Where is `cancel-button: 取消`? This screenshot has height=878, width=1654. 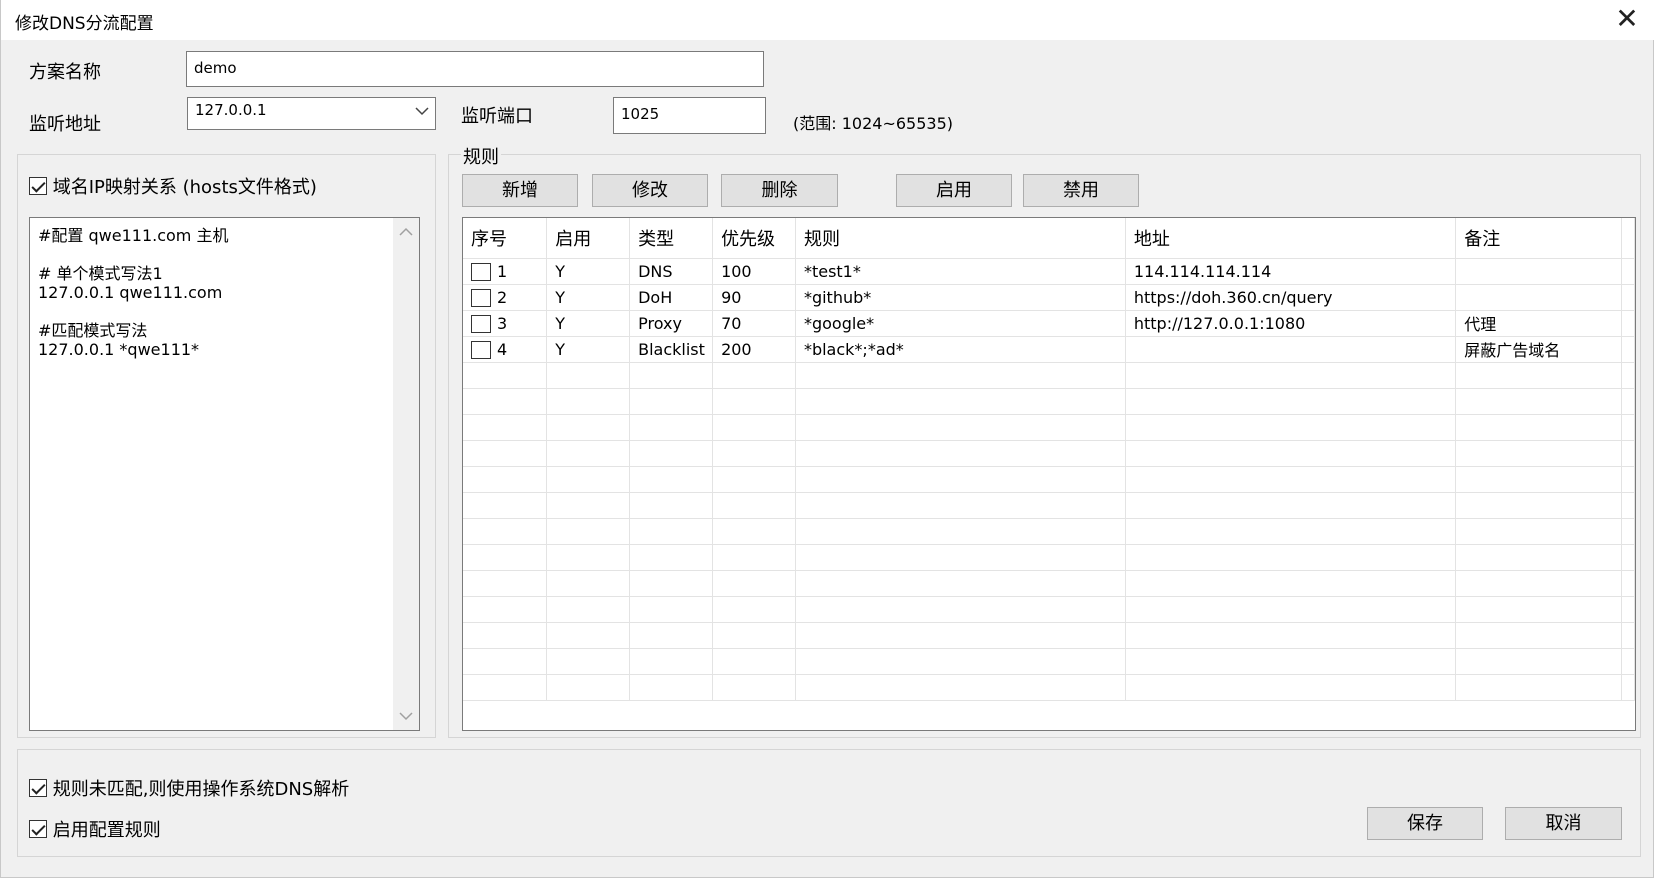
cancel-button: 取消 is located at coordinates (1563, 823).